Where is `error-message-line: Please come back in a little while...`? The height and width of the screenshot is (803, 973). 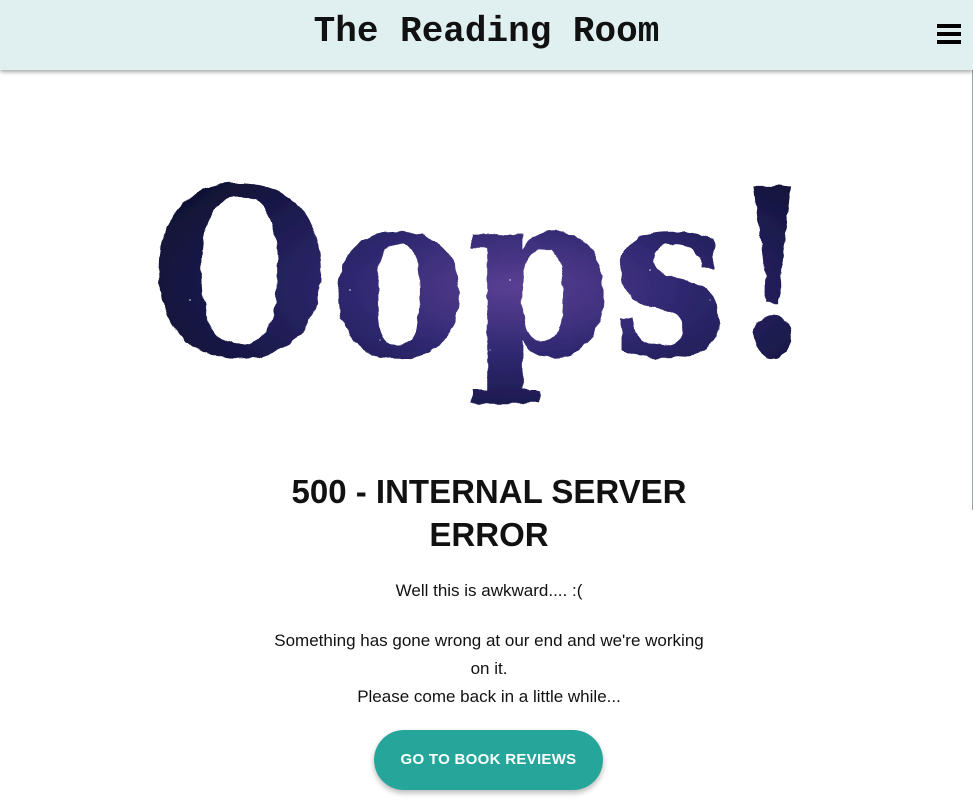
error-message-line: Please come back in a little while... is located at coordinates (489, 696).